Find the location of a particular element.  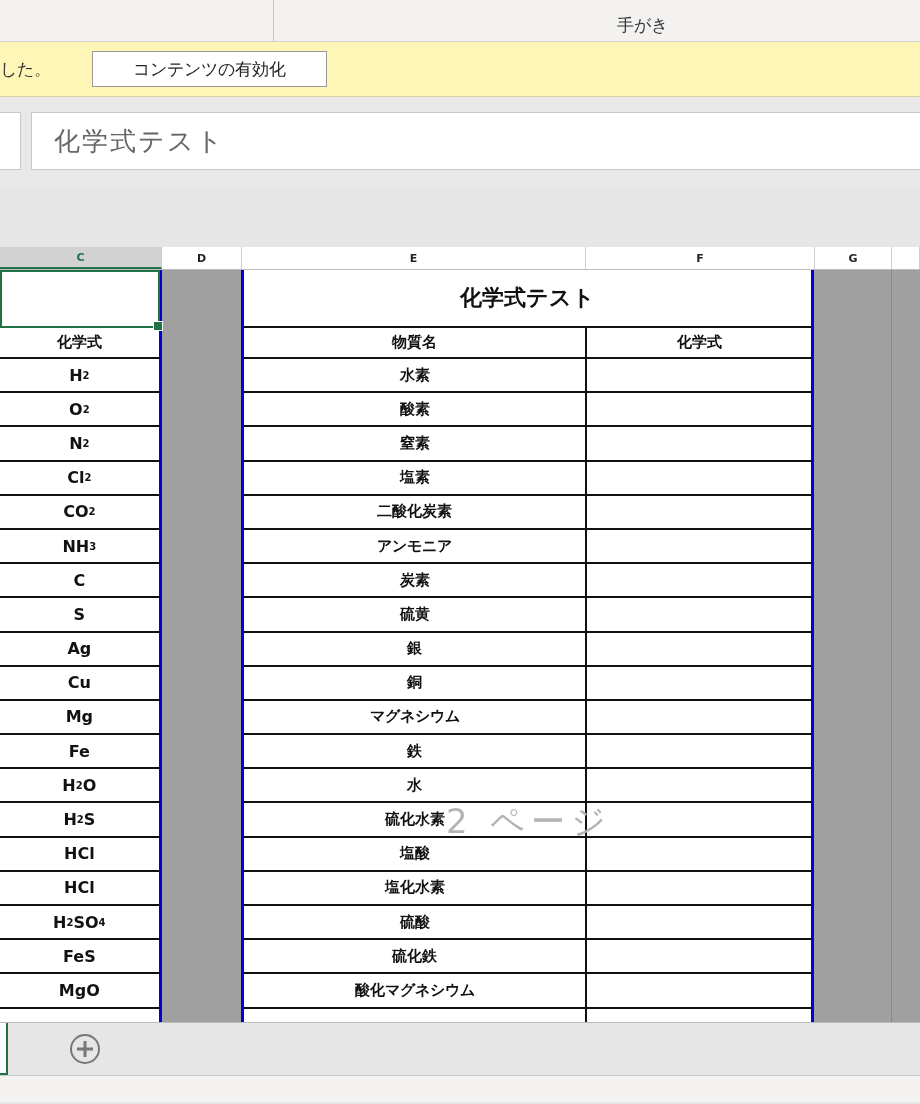

table-cell: 塩化水素 is located at coordinates (416, 888).